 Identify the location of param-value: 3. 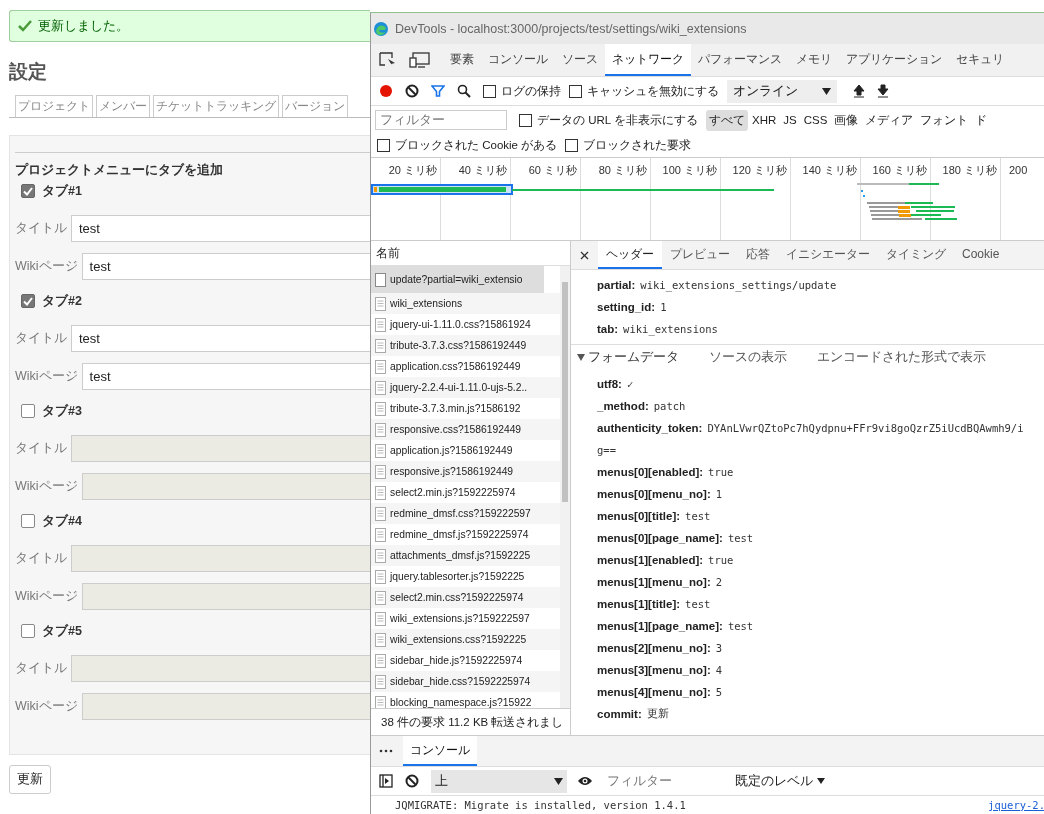
(719, 648).